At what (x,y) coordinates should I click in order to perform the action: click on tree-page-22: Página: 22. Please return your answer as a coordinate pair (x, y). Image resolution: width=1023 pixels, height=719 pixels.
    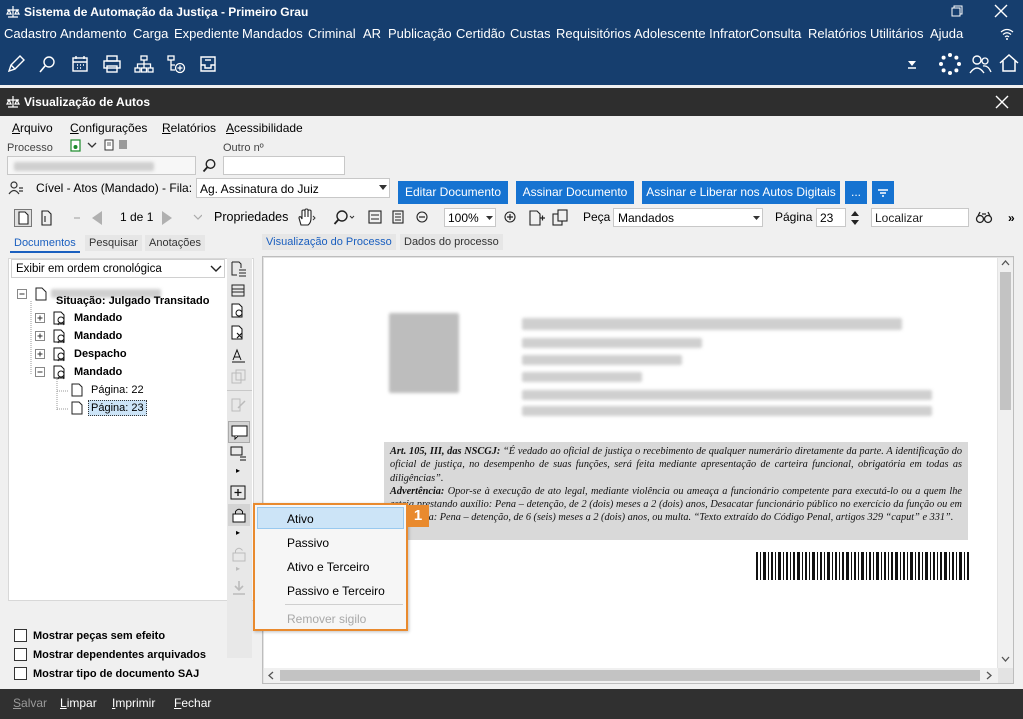
    Looking at the image, I should click on (117, 390).